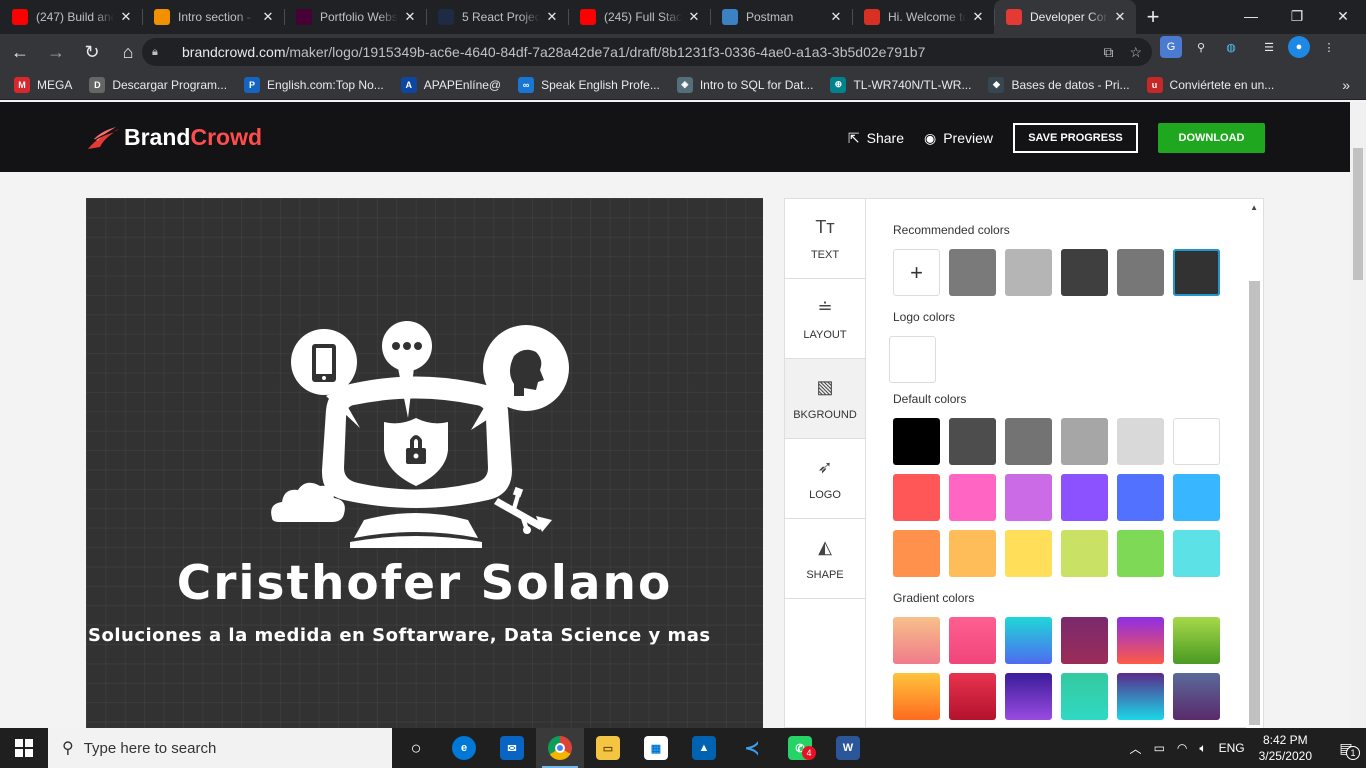 The image size is (1366, 768). What do you see at coordinates (1254, 207) in the screenshot?
I see `scroll-up-icon: ▲` at bounding box center [1254, 207].